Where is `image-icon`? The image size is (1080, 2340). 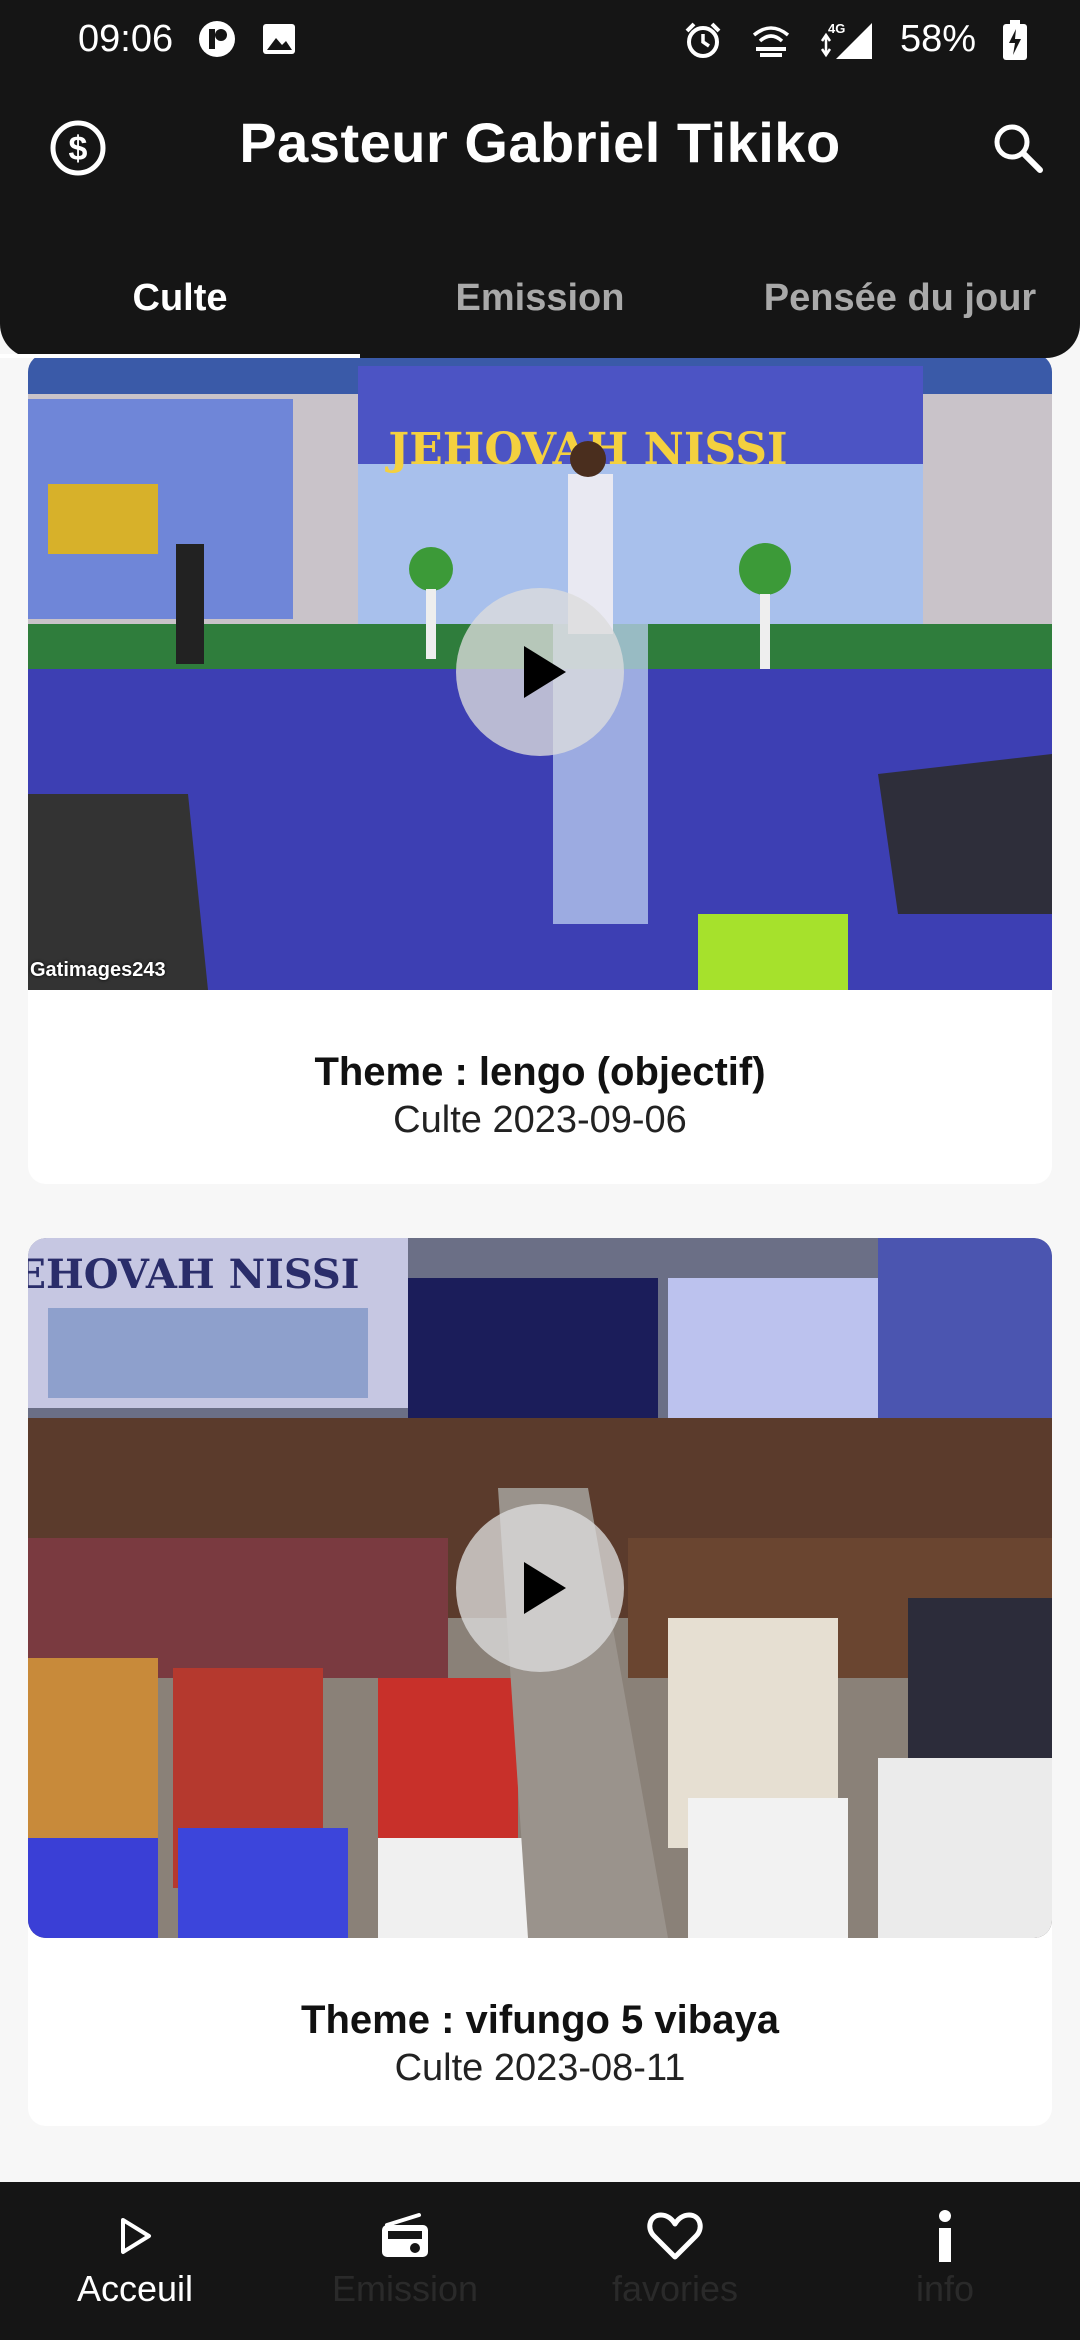 image-icon is located at coordinates (279, 39).